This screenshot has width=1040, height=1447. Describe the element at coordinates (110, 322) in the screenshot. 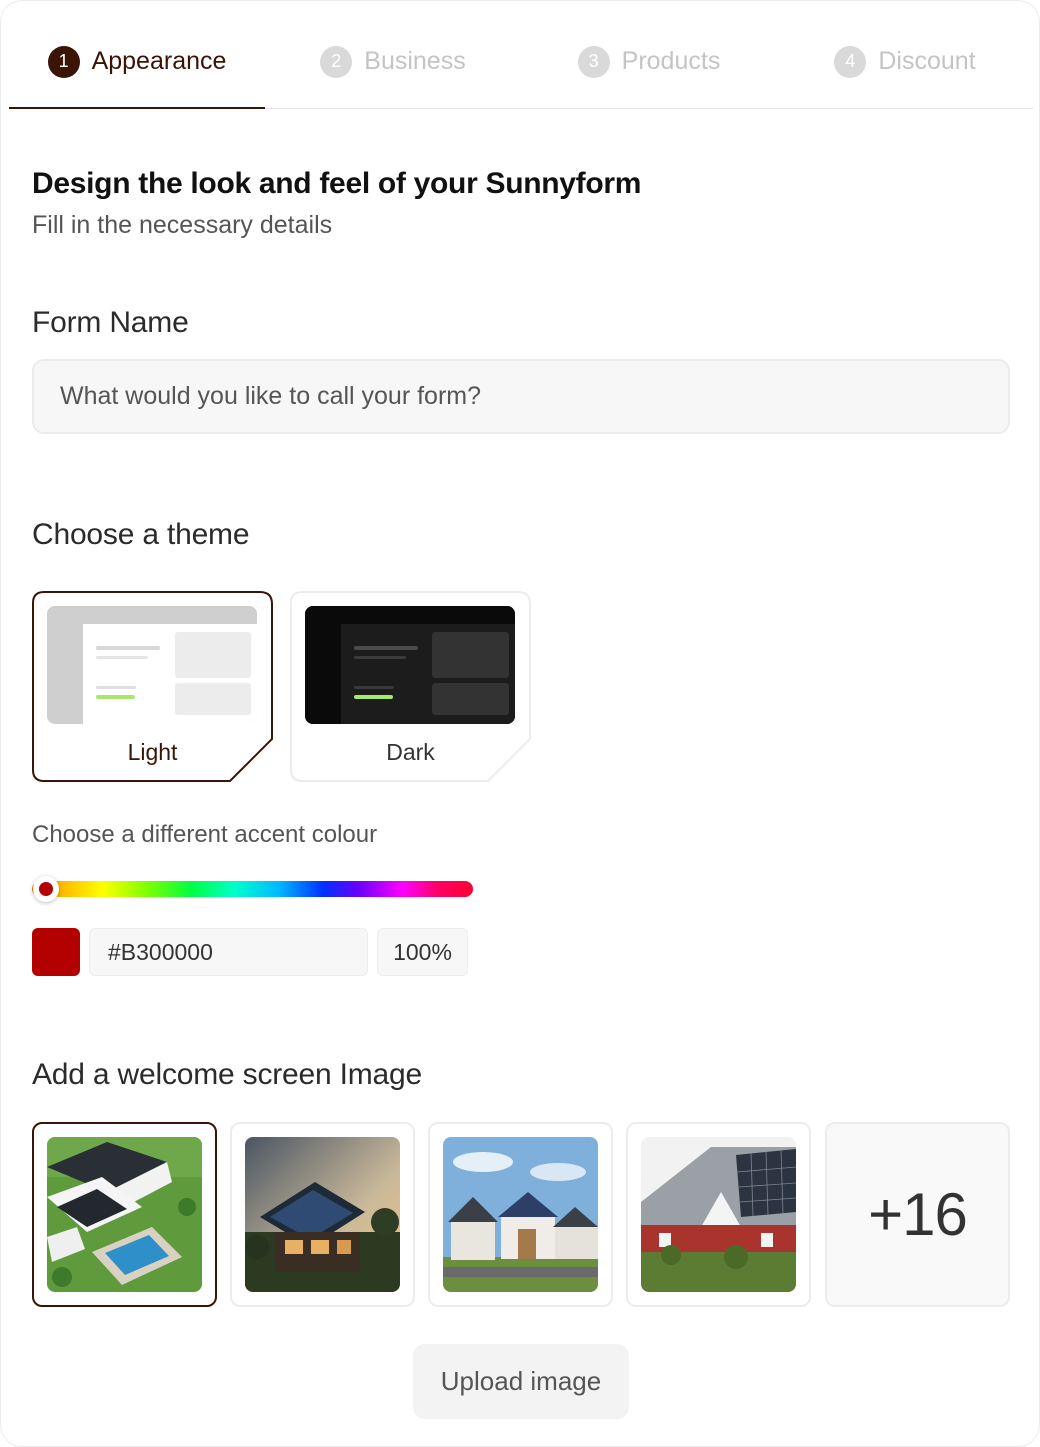

I see `form-name-label: Form Name` at that location.